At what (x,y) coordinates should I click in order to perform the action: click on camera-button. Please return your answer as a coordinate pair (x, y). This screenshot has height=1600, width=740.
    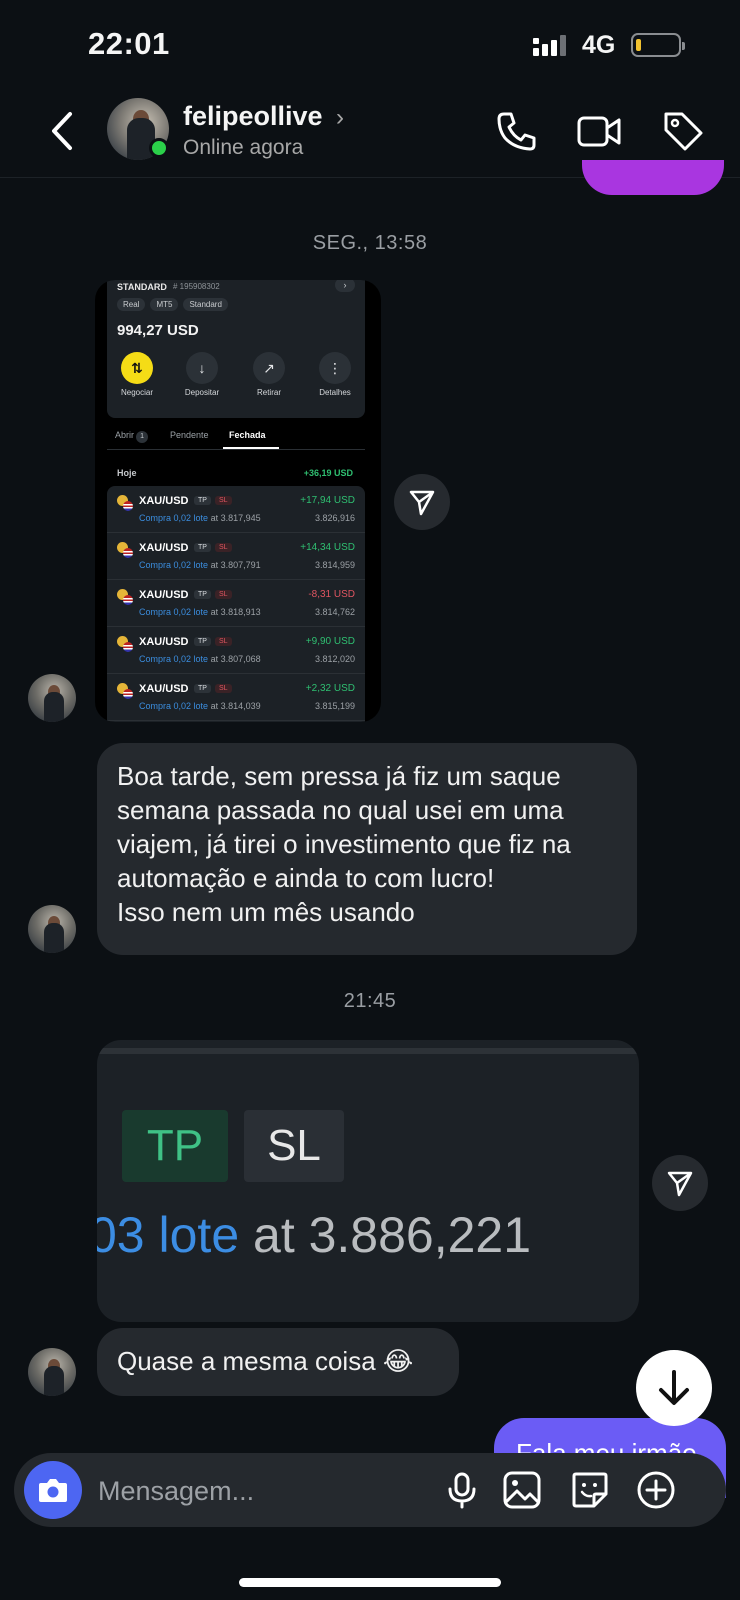
    Looking at the image, I should click on (53, 1490).